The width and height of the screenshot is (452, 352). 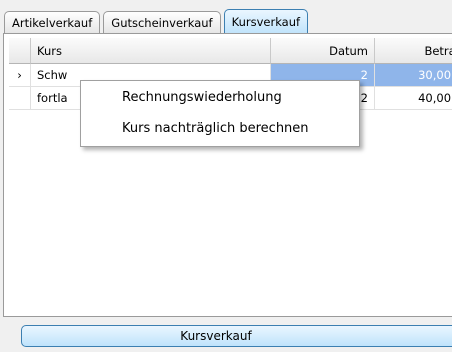 I want to click on tab-artikelverkauf: Artikelverkauf, so click(x=52, y=22).